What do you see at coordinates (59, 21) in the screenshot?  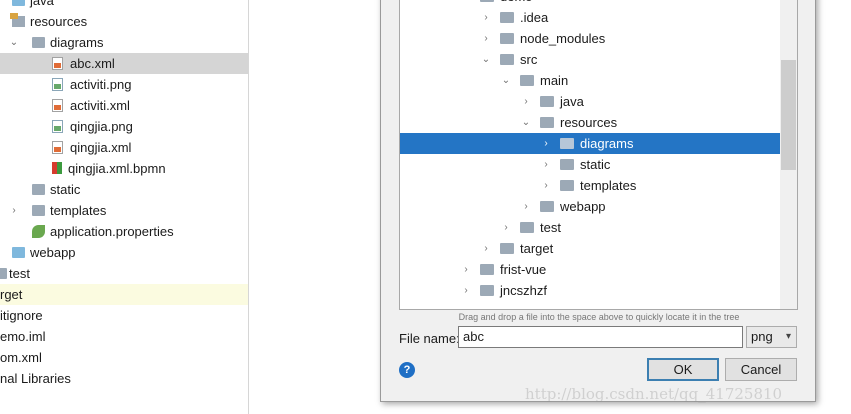 I see `project-tree-item-label: resources` at bounding box center [59, 21].